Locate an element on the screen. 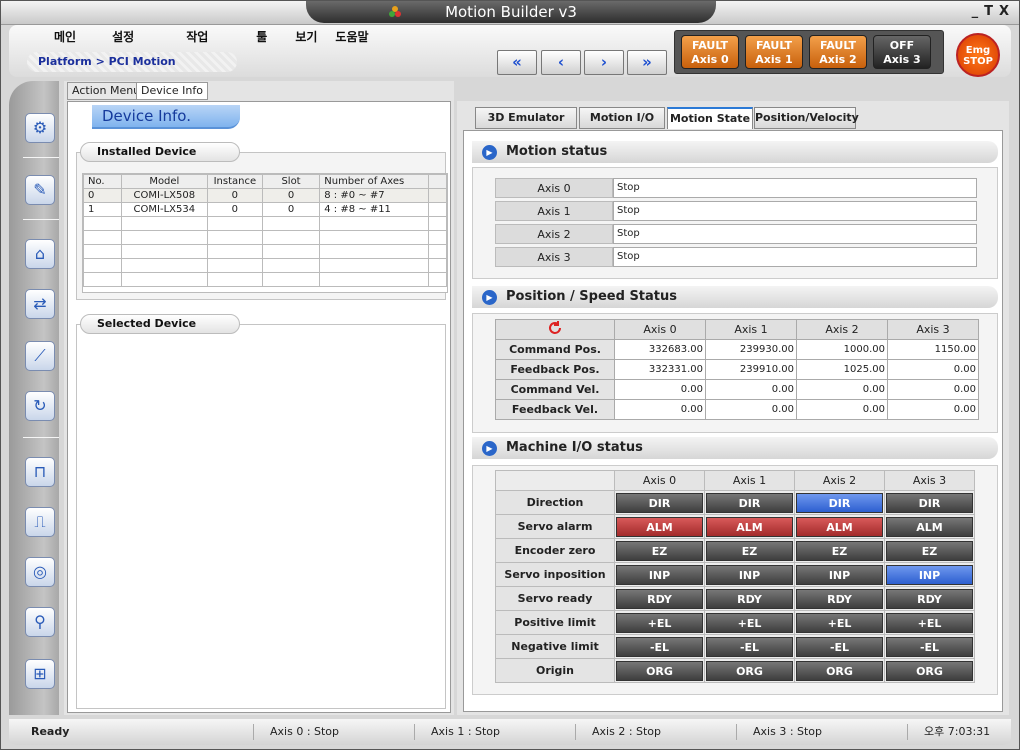  tab-action-menu: Action Menu is located at coordinates (106, 91).